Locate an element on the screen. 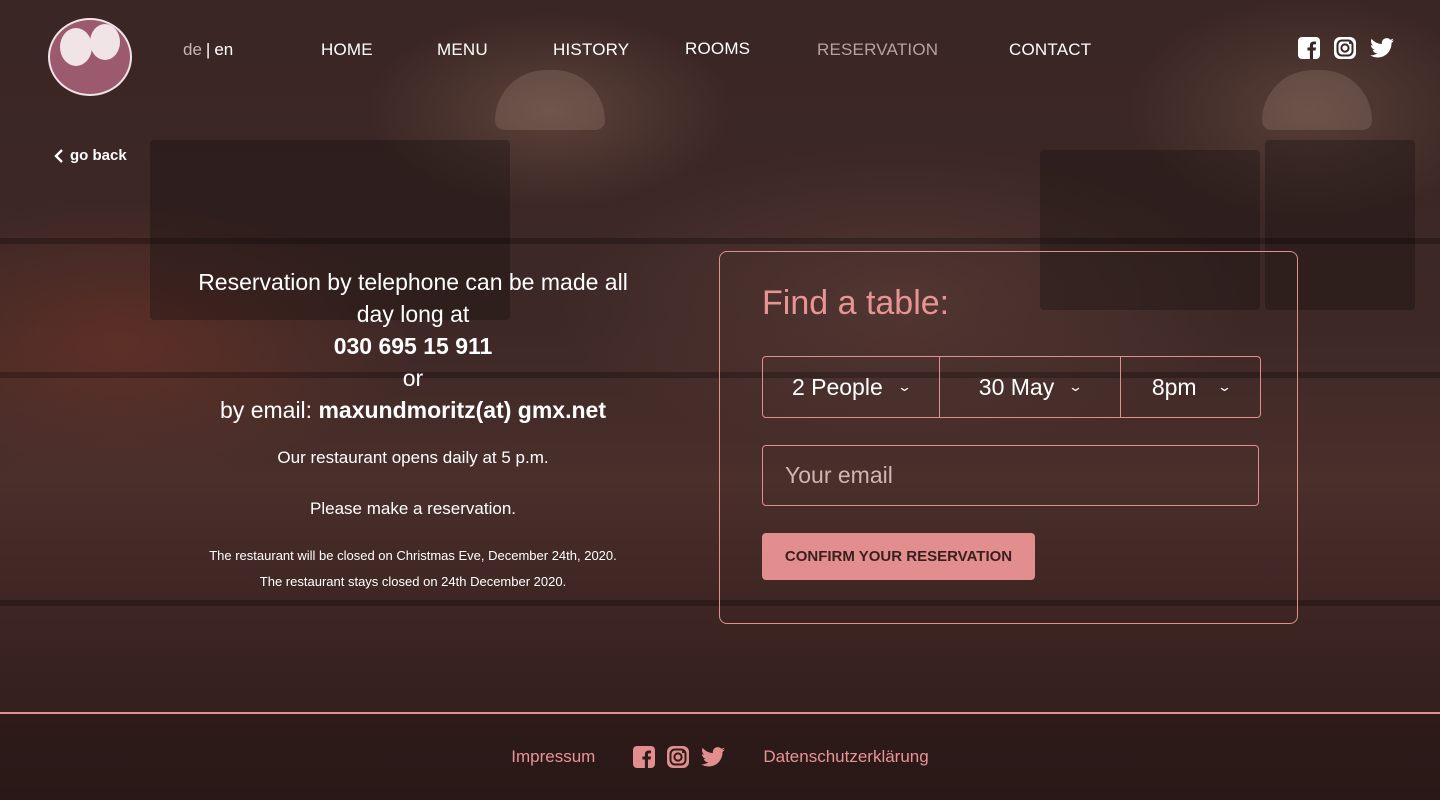  date-value: 30 May is located at coordinates (1016, 386).